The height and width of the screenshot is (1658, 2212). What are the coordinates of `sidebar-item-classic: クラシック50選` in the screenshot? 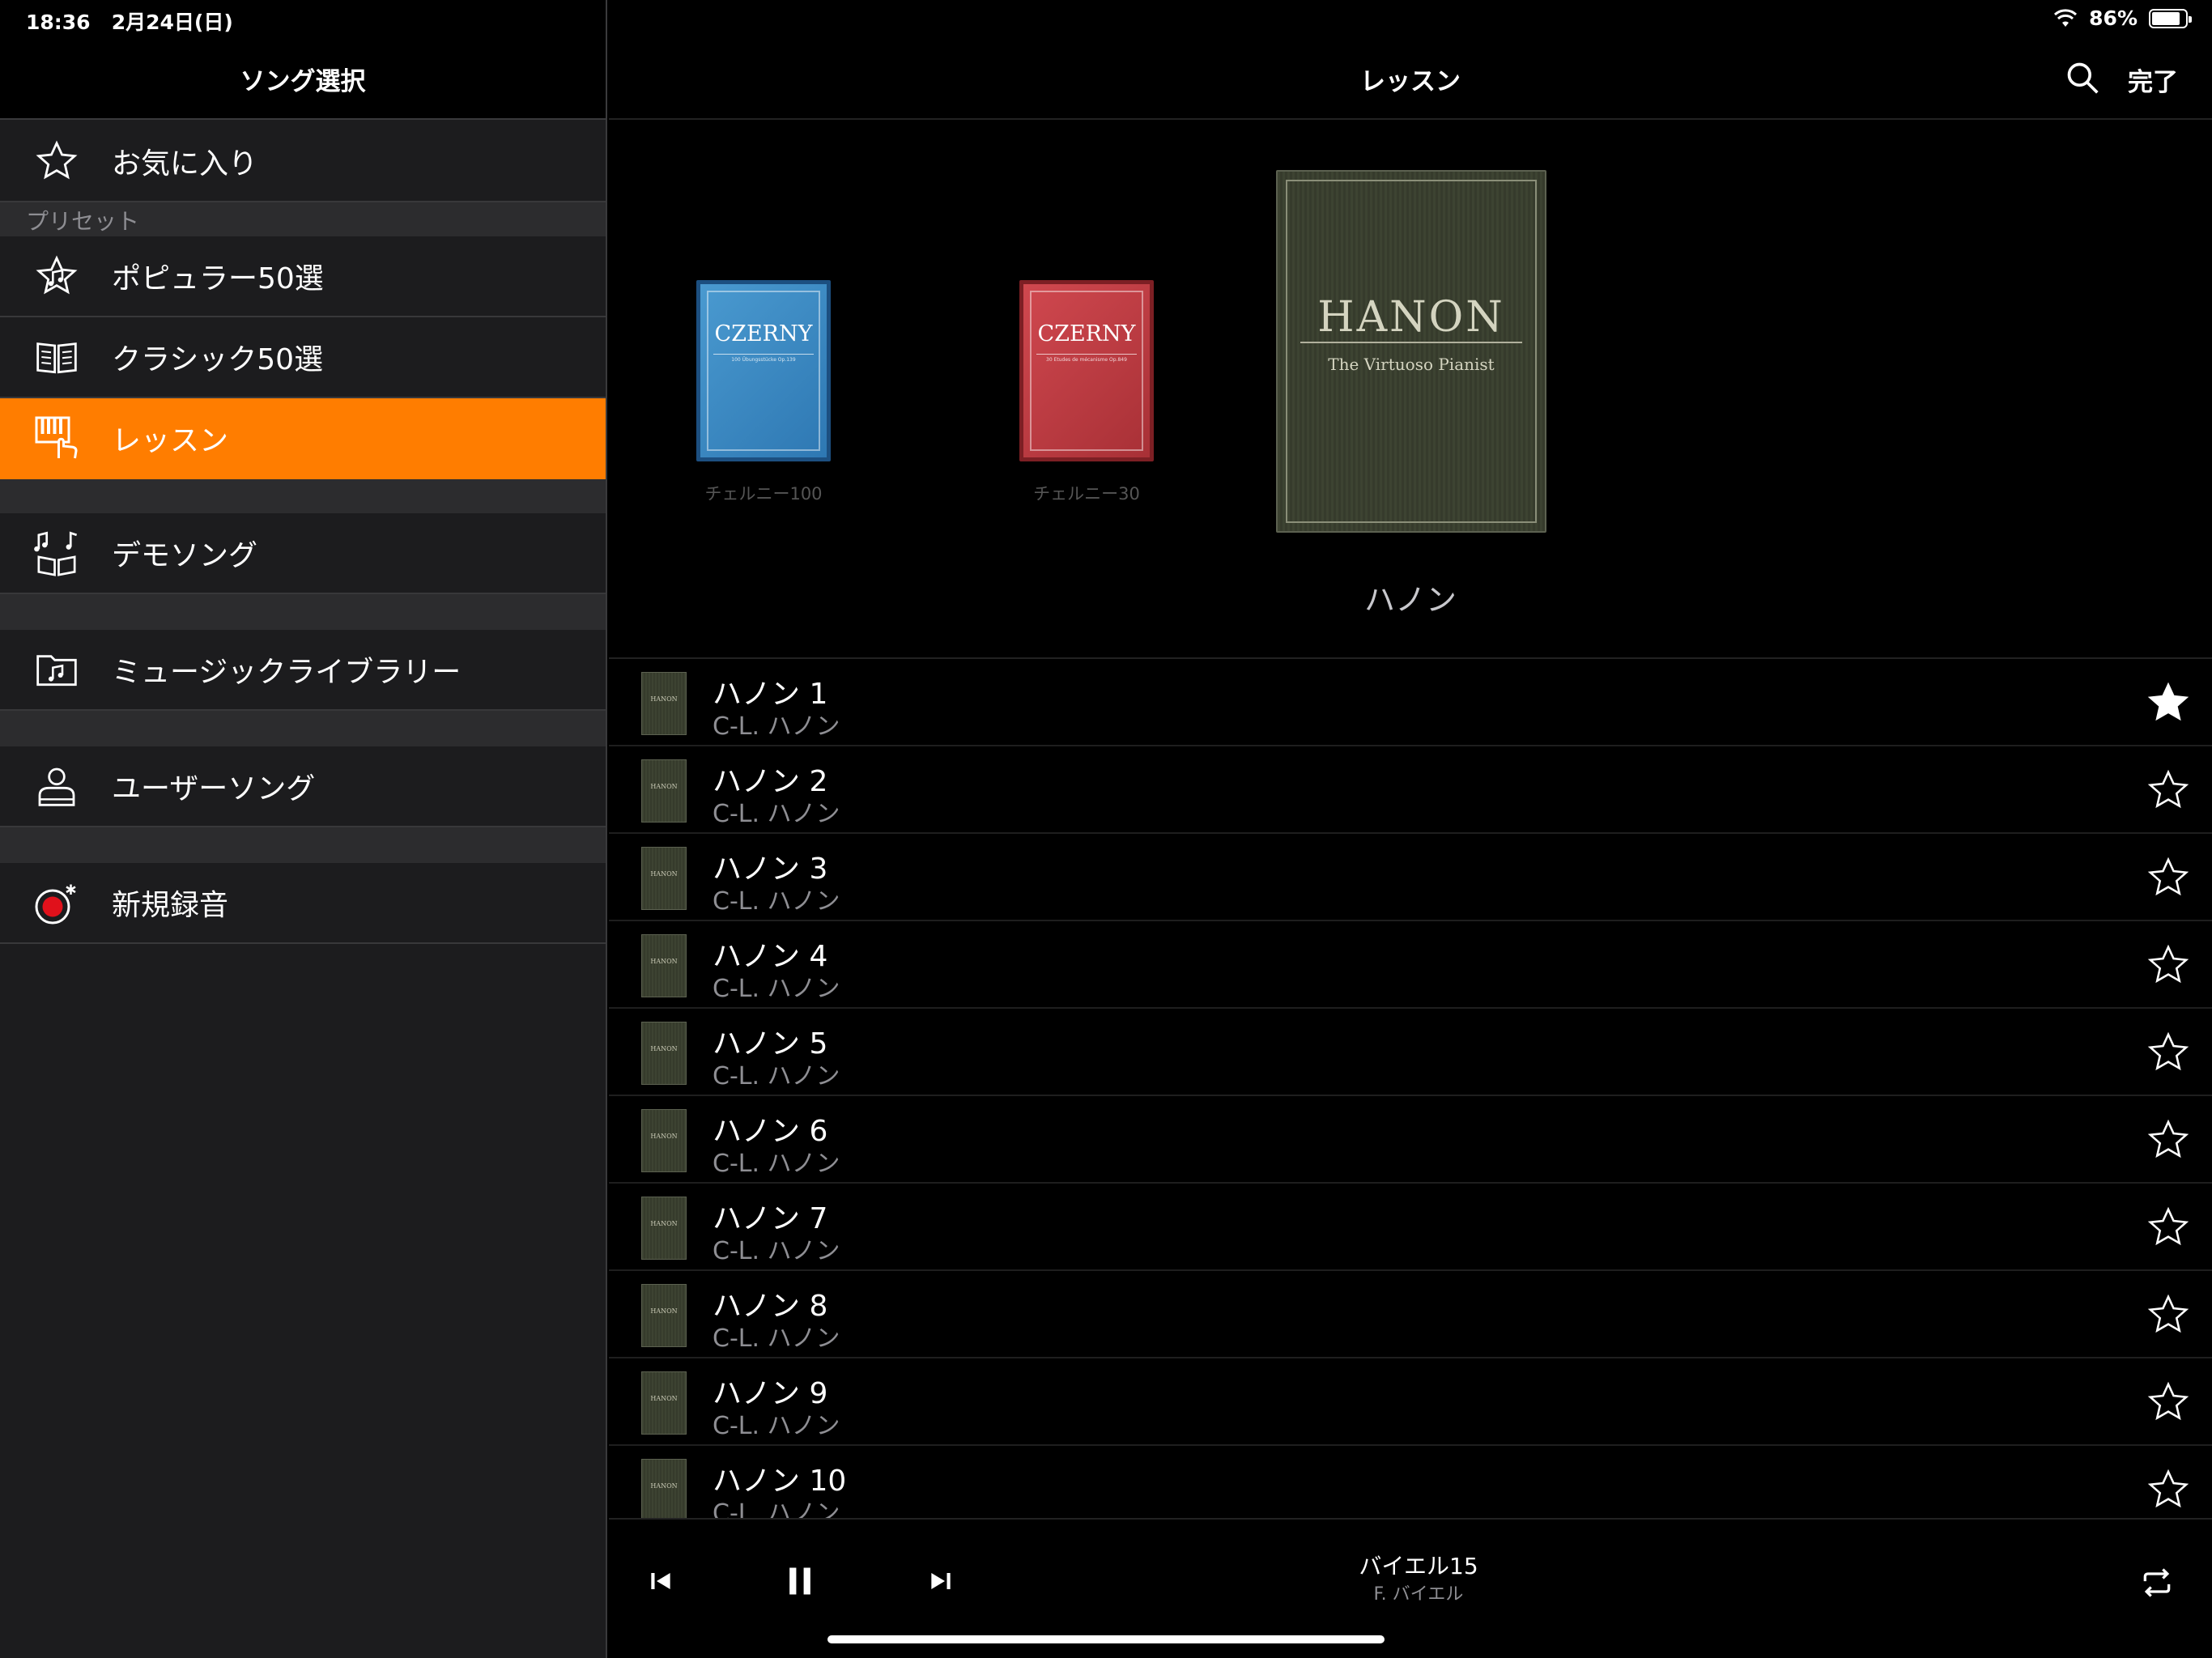 It's located at (303, 357).